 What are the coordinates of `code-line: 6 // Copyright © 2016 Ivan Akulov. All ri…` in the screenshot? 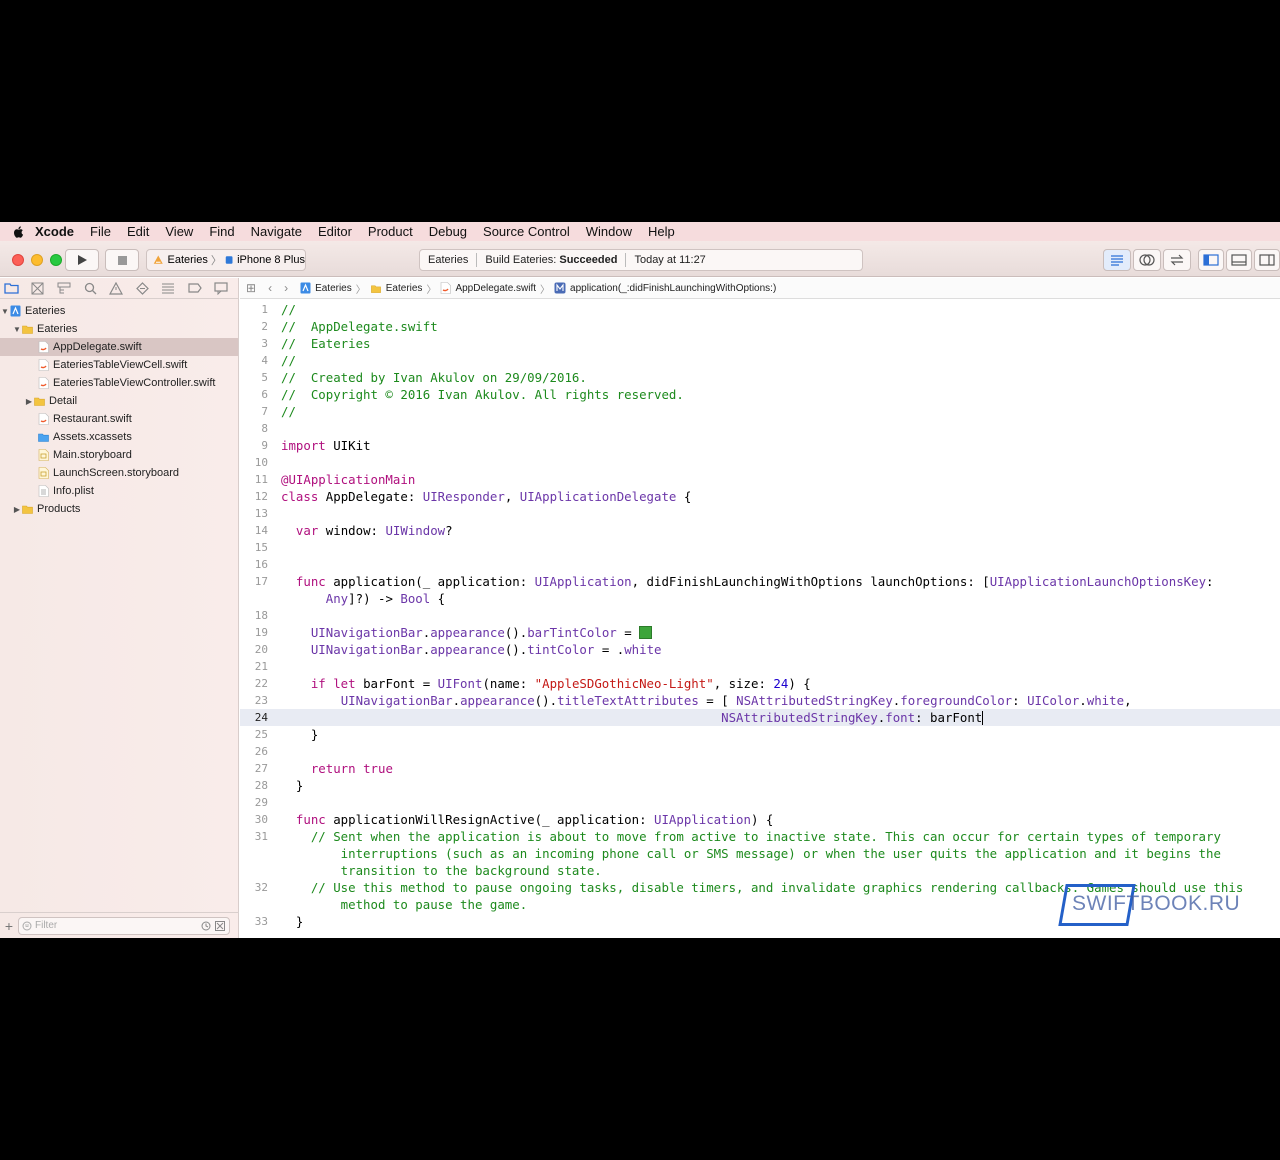 It's located at (760, 394).